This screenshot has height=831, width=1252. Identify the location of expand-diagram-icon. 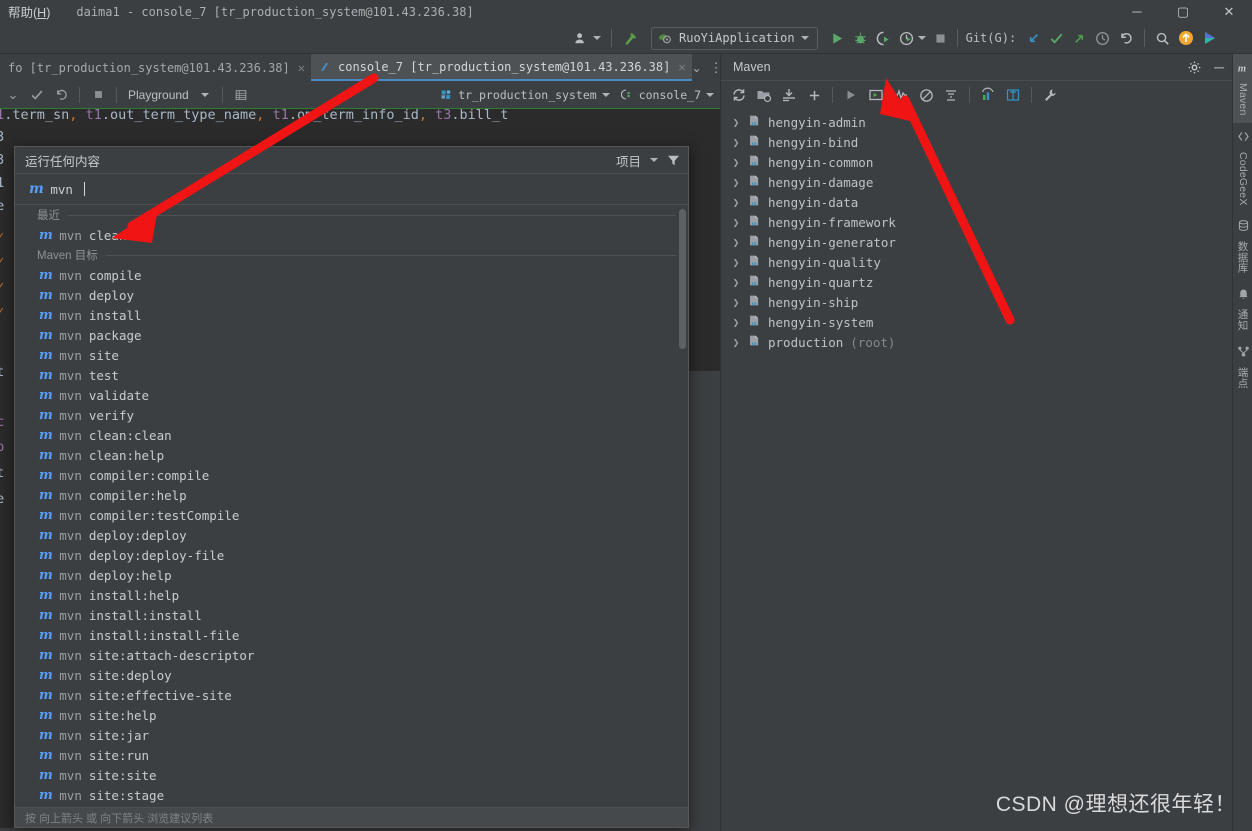
(1013, 95).